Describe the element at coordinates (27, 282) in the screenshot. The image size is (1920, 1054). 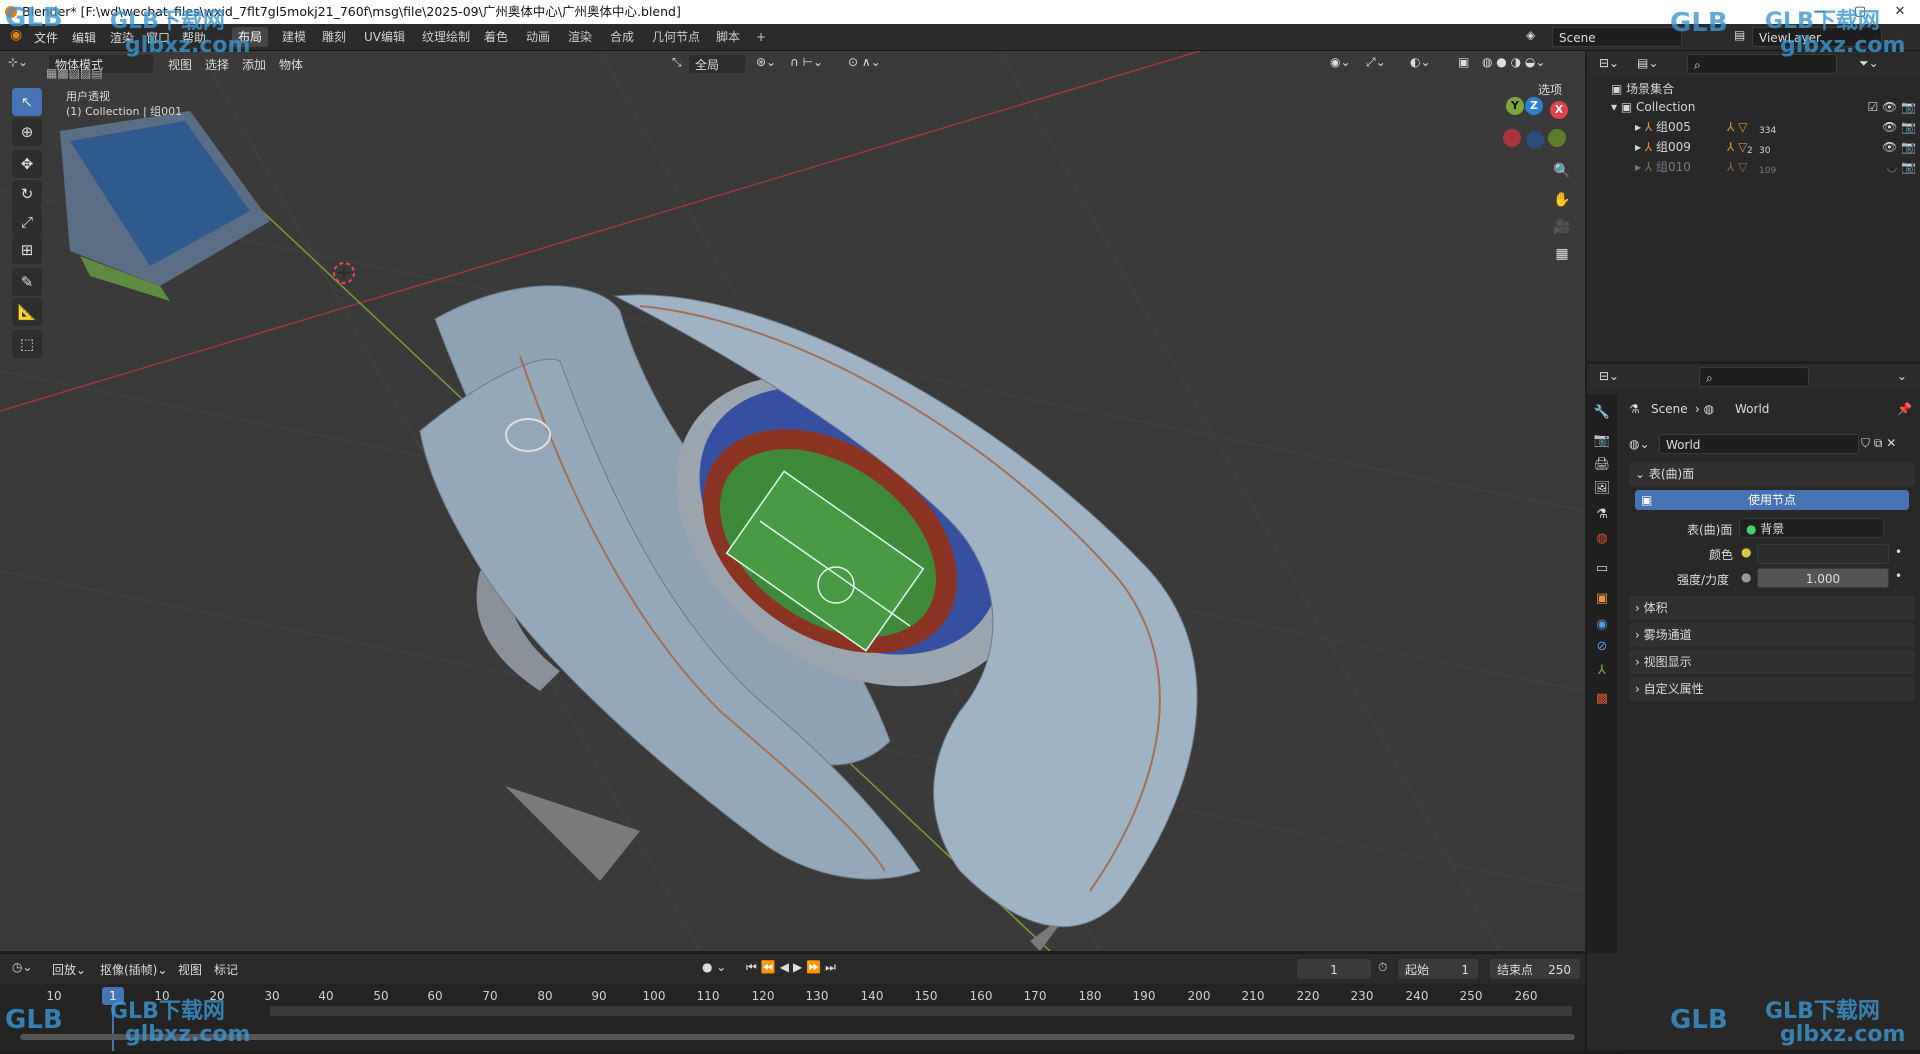
I see `annotate-tool-icon: ✎` at that location.